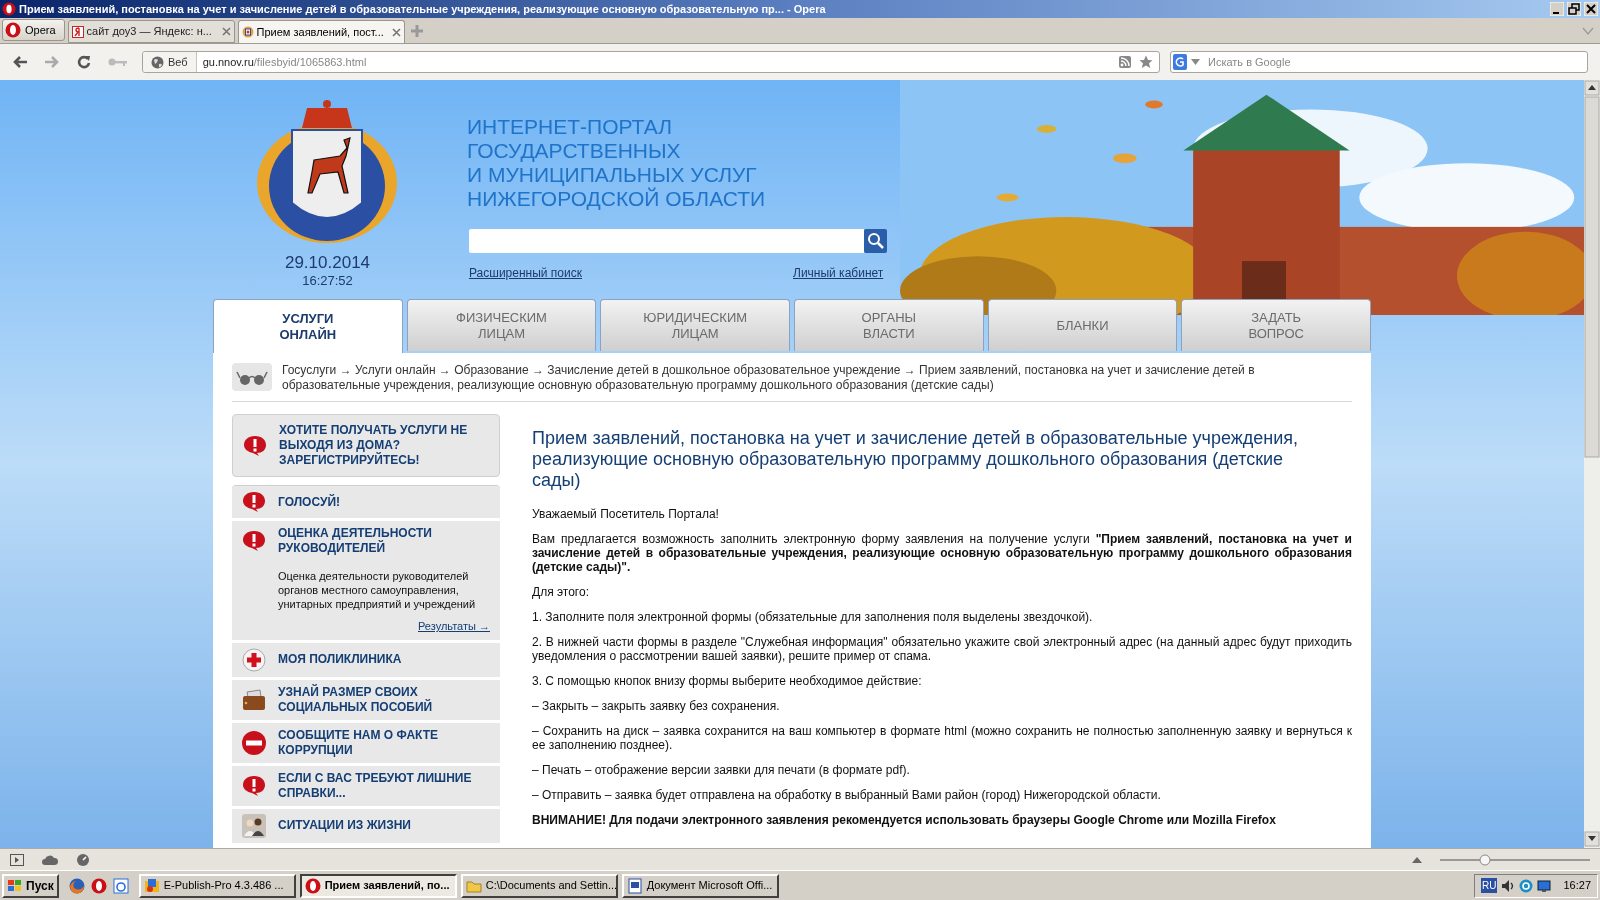 The image size is (1600, 900). I want to click on date-text: 29.10.2014, so click(327, 263).